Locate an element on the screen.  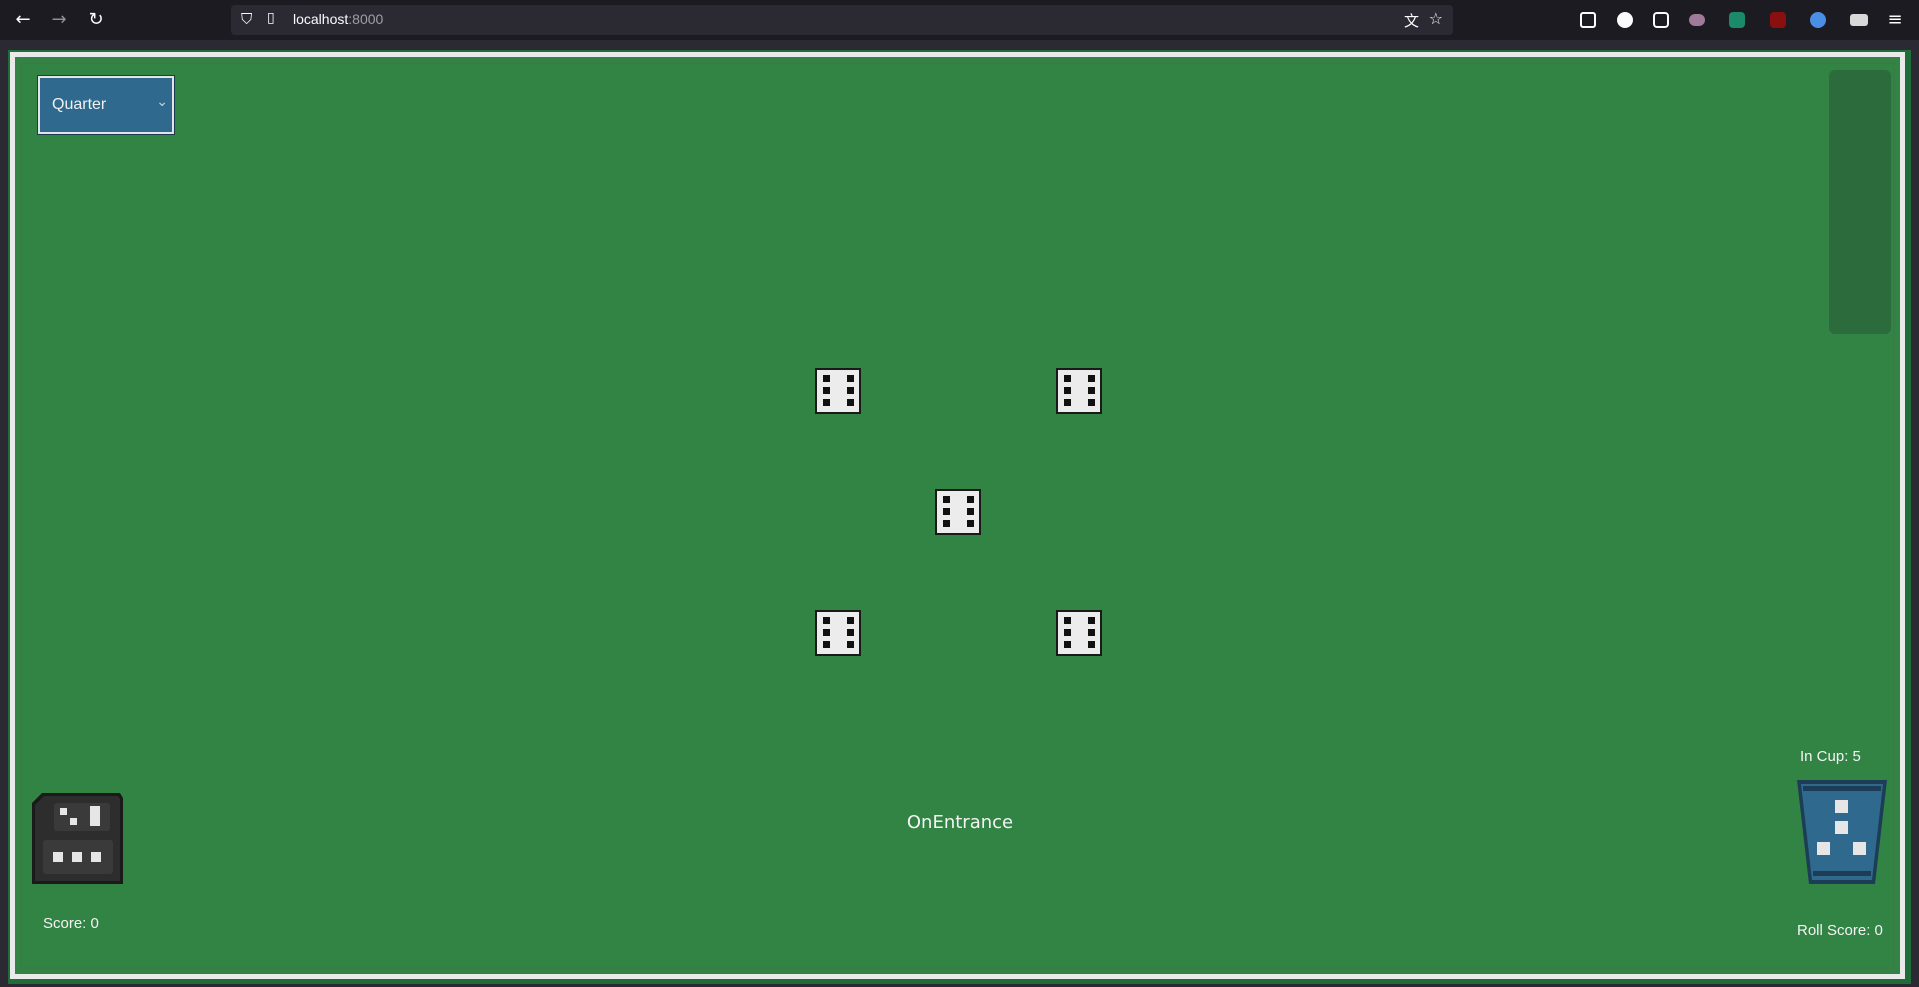
menu-icon: ≡ is located at coordinates (1895, 20).